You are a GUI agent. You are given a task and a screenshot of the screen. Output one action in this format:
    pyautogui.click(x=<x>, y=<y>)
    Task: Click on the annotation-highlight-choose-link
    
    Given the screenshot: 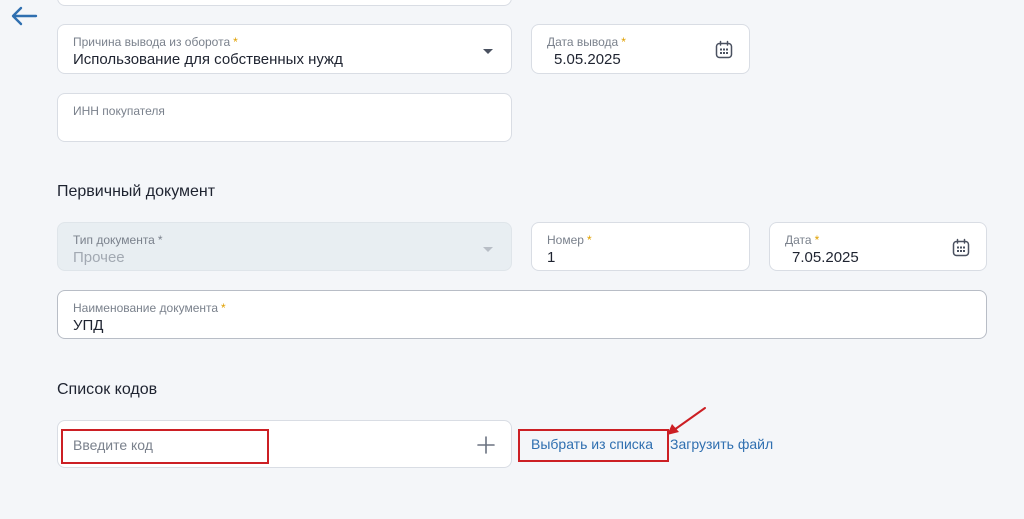 What is the action you would take?
    pyautogui.click(x=593, y=445)
    